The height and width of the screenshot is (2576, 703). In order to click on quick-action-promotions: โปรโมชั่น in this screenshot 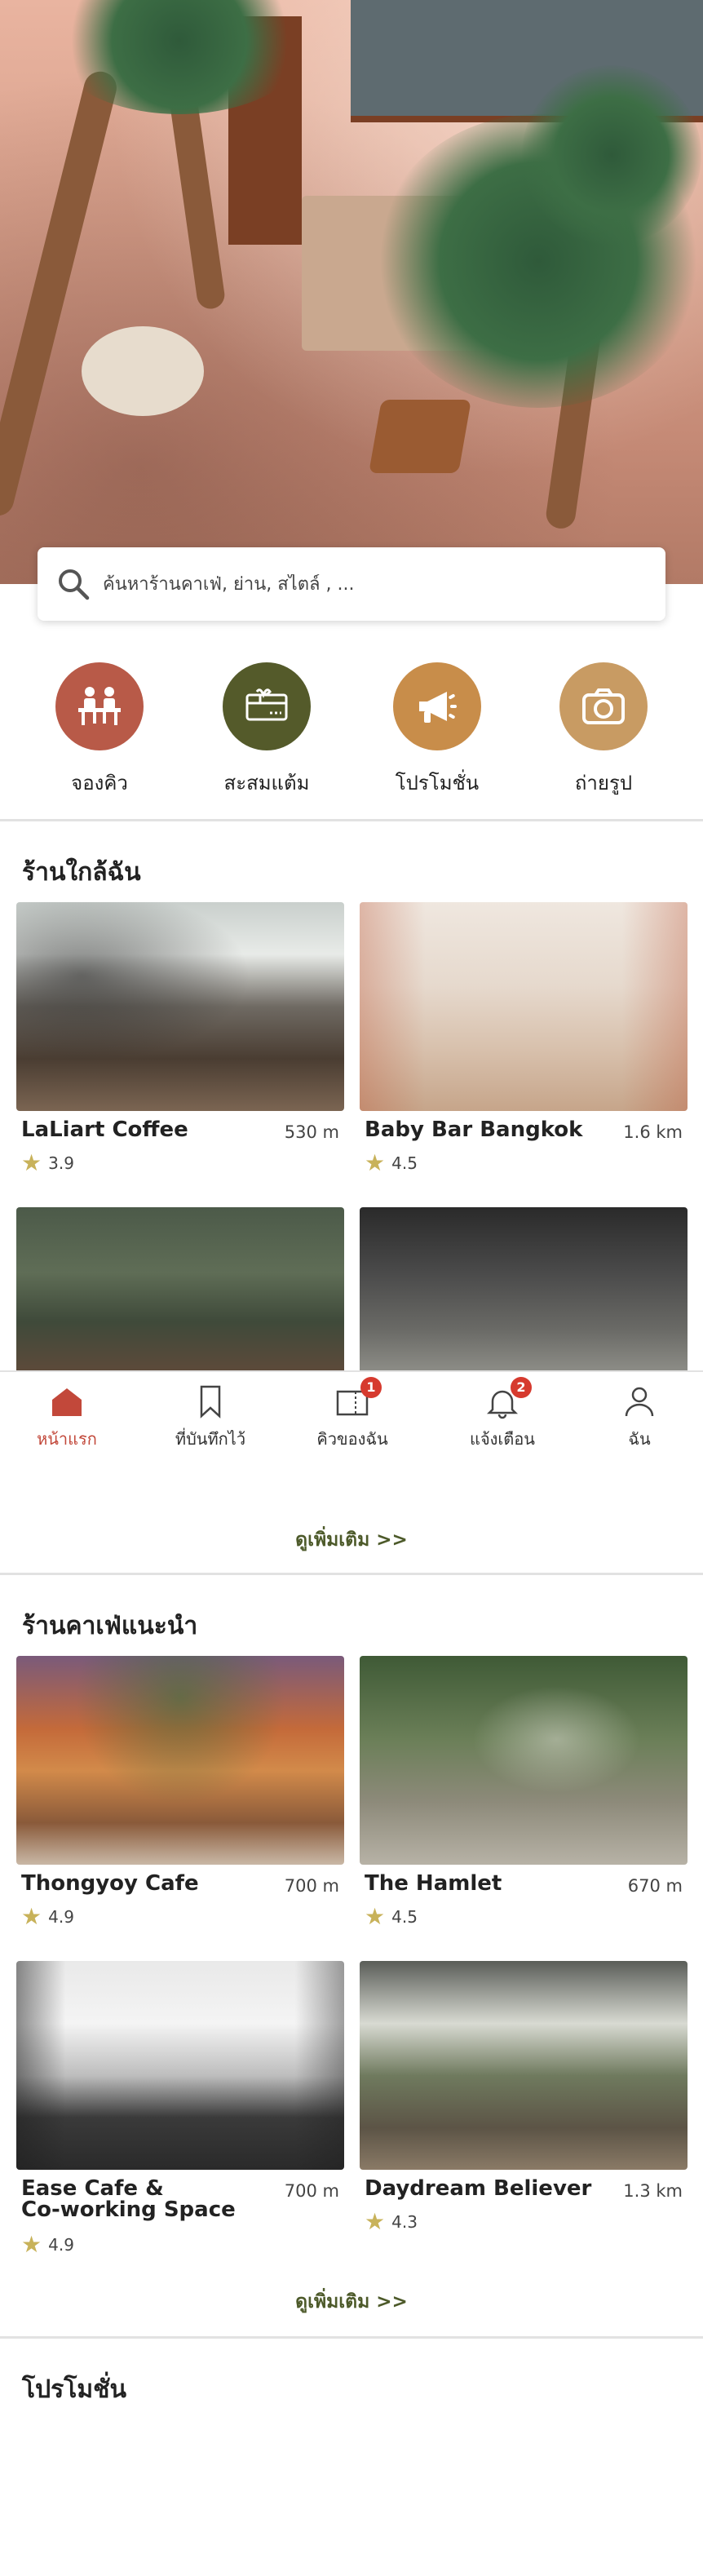, I will do `click(437, 730)`.